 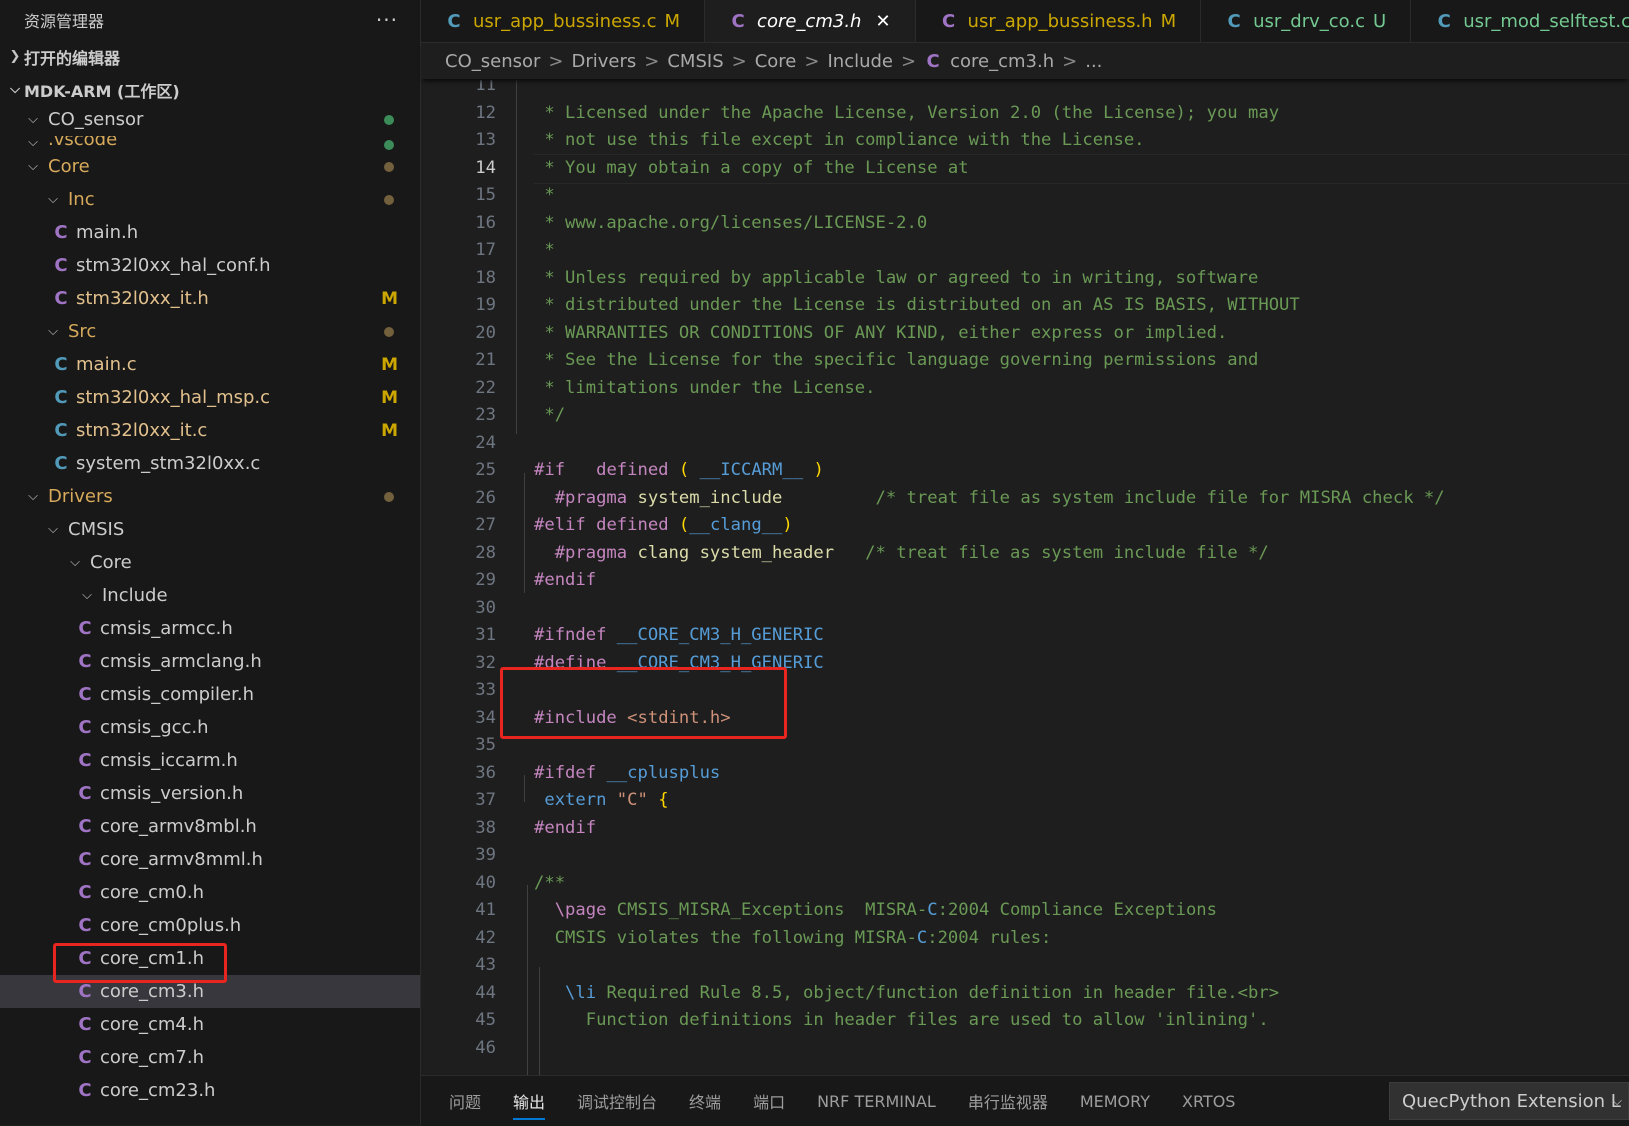 What do you see at coordinates (485, 470) in the screenshot?
I see `line-number: 25` at bounding box center [485, 470].